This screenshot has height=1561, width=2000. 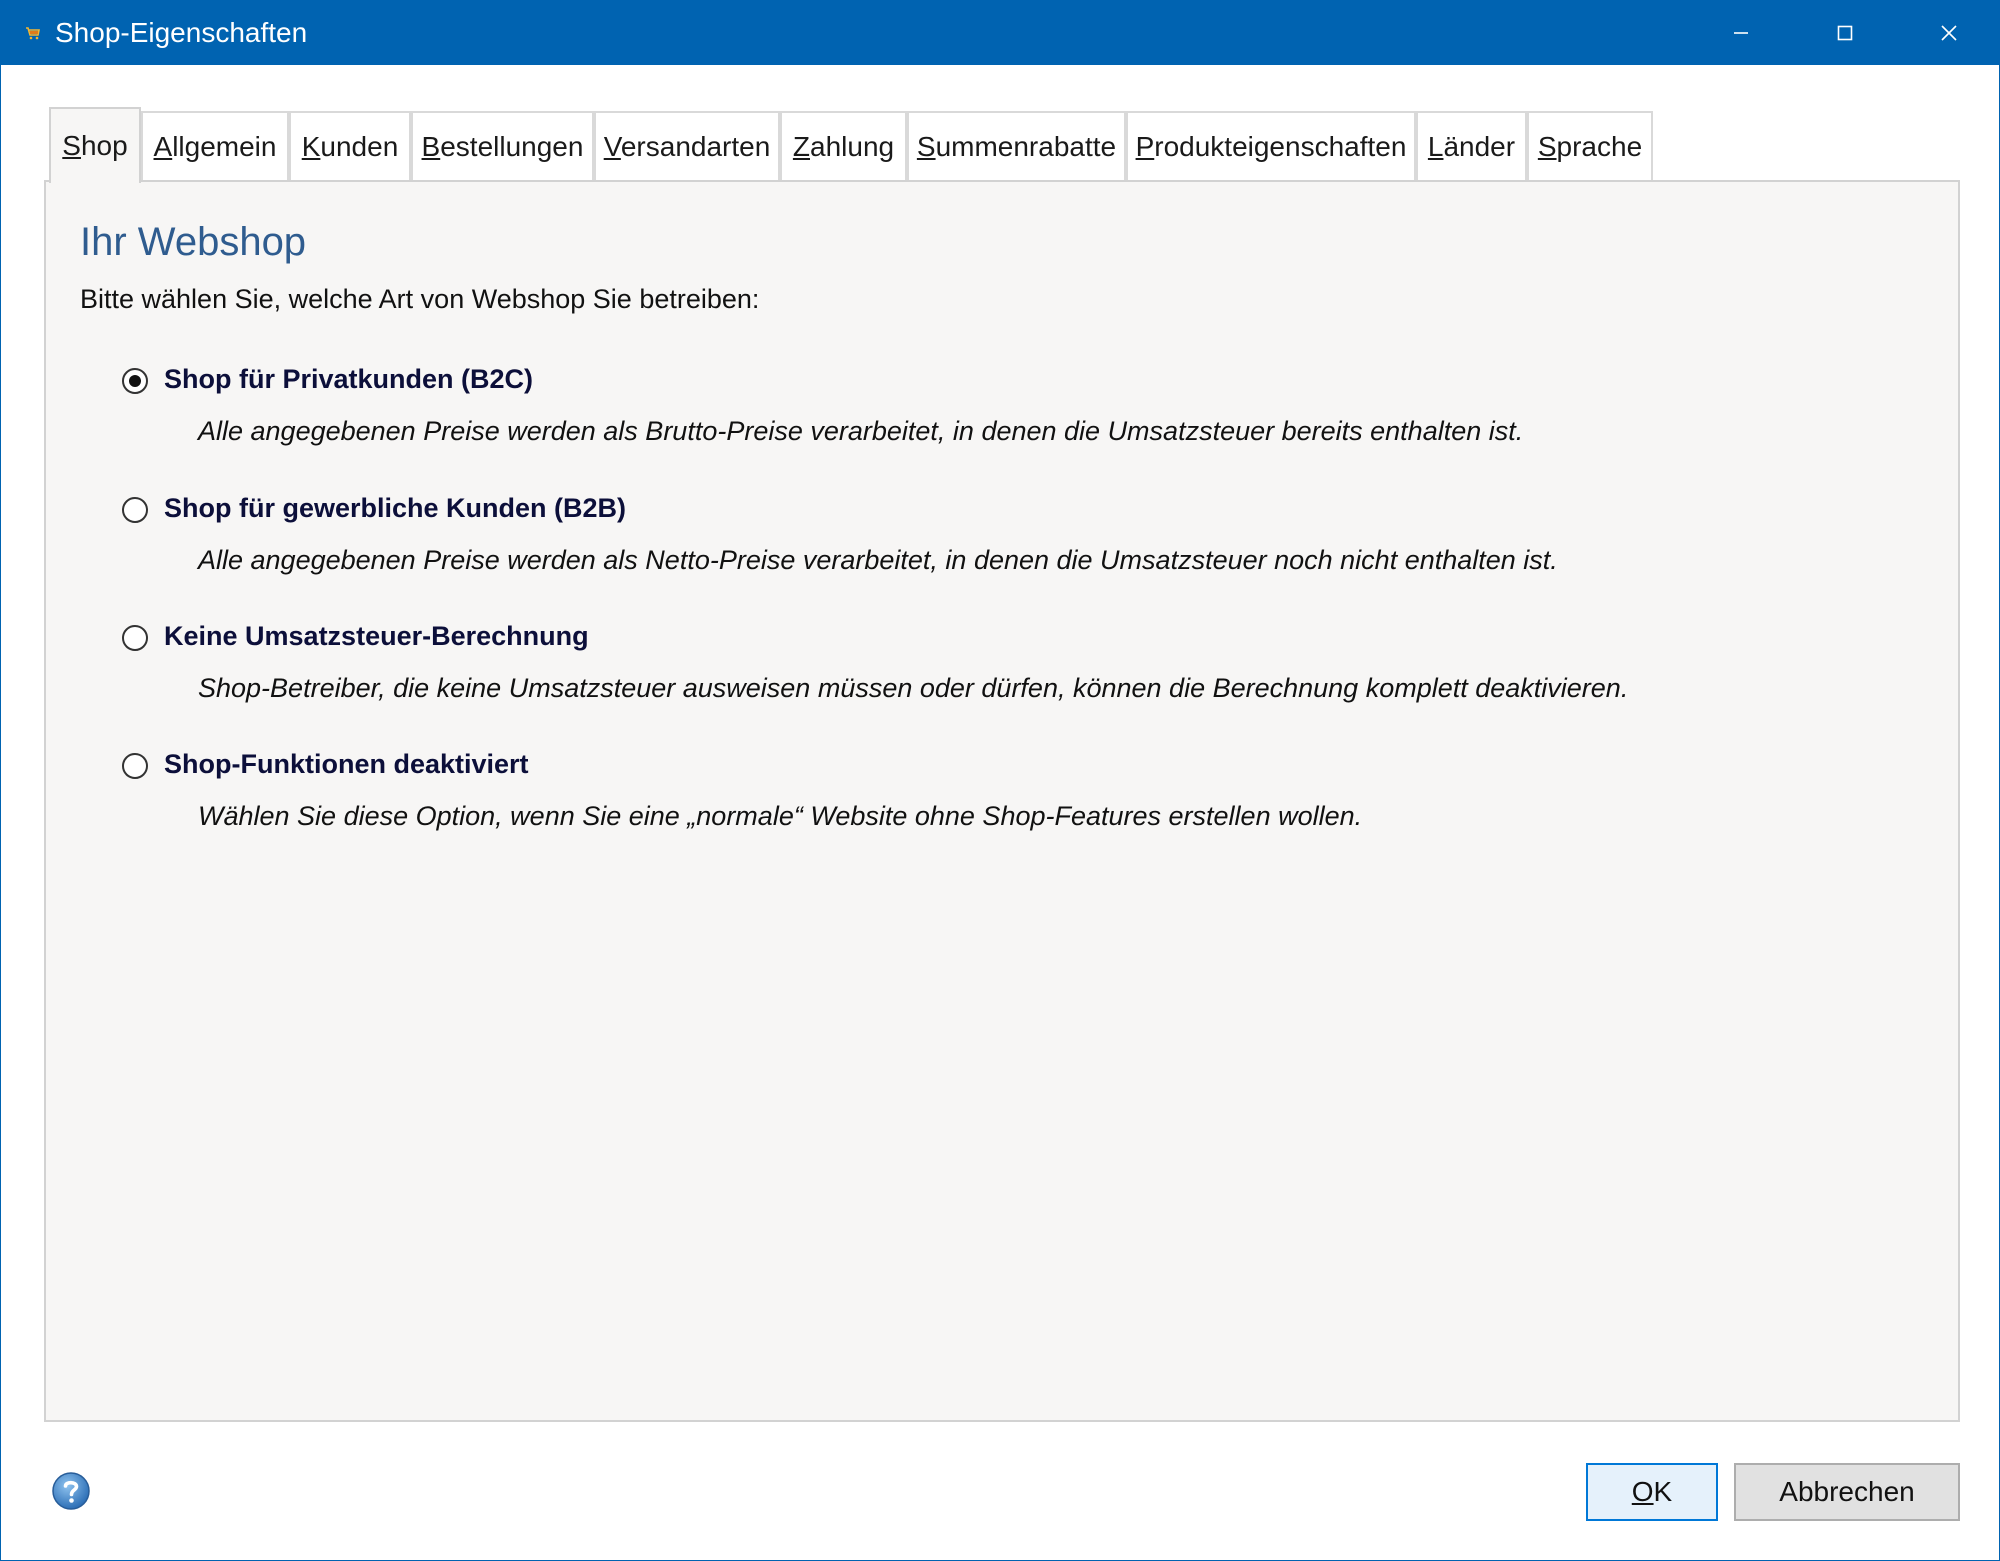 I want to click on tab-allgemein: Allgemein, so click(x=215, y=146).